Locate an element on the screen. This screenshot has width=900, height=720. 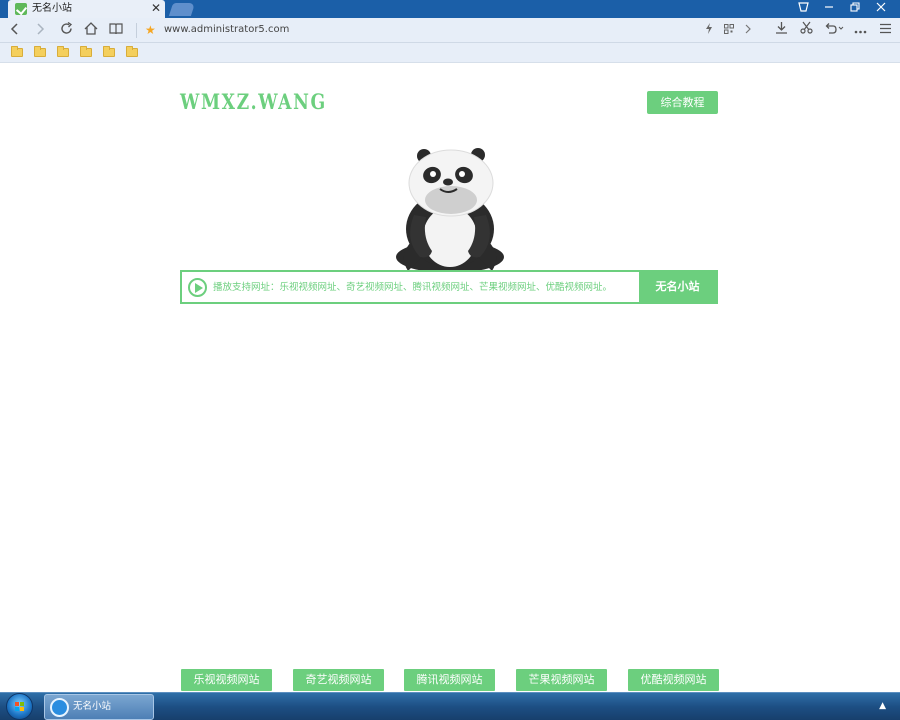
start-button is located at coordinates (19, 706).